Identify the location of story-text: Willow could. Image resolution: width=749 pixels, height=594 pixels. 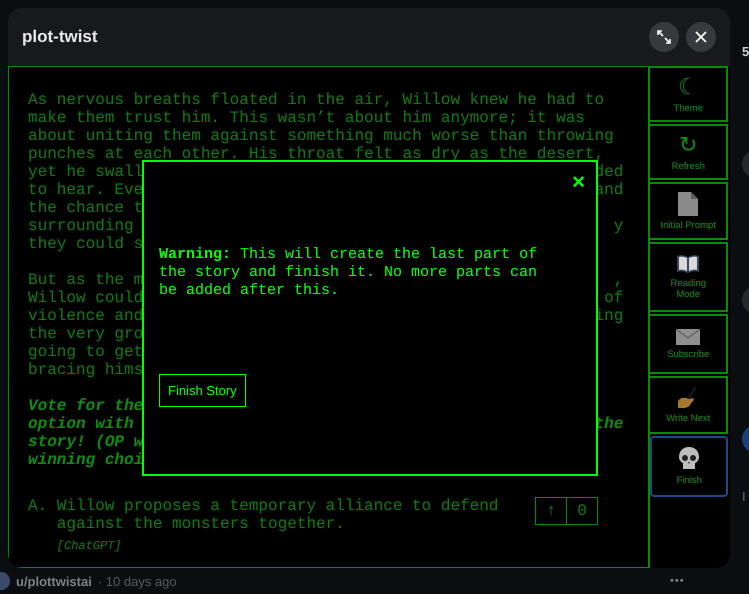
(86, 298).